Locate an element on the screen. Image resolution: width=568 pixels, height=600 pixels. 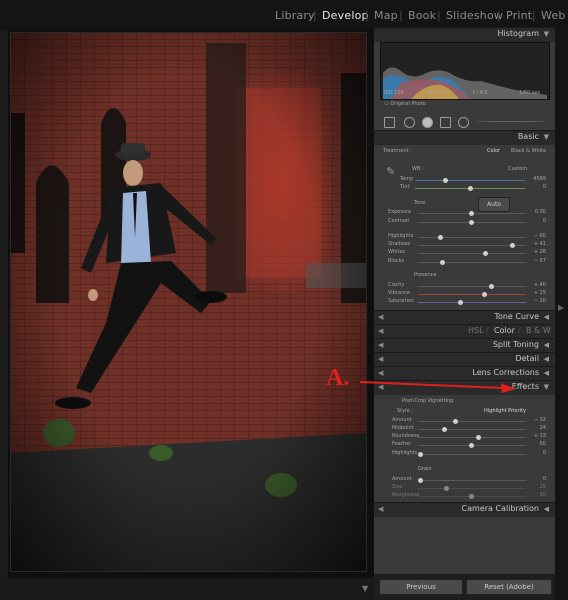
module-develop: Develop is located at coordinates (345, 15).